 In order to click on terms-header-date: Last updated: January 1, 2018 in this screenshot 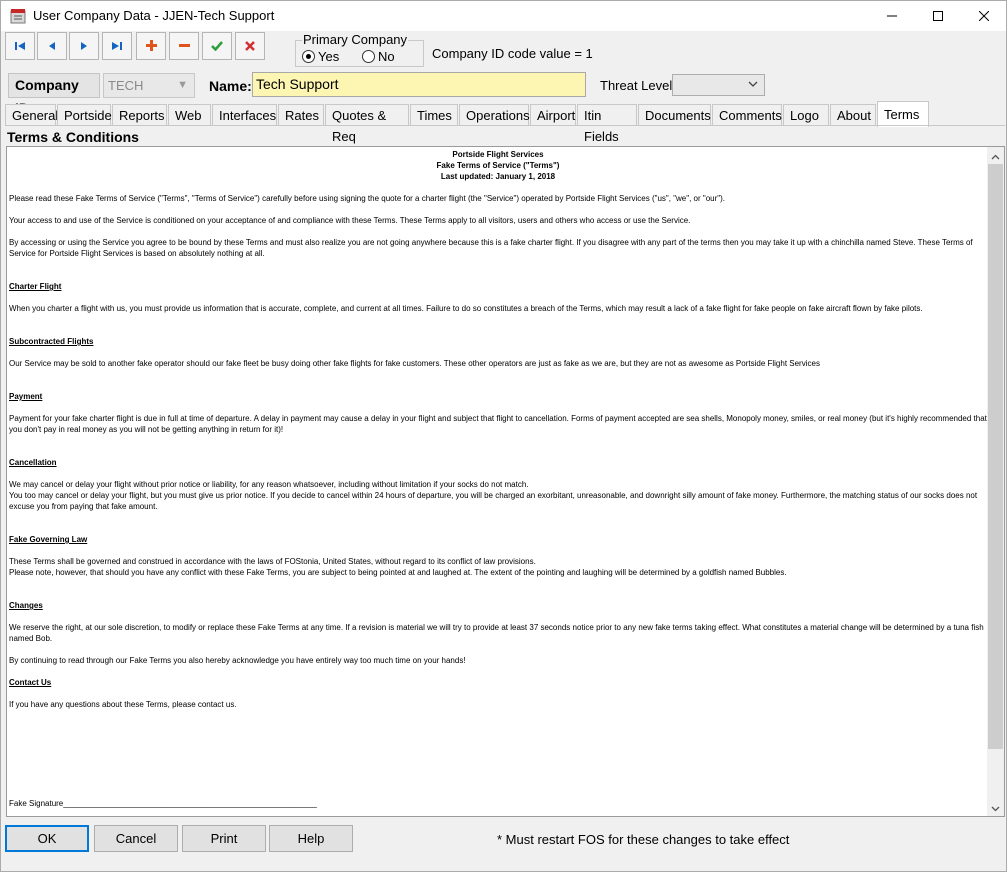, I will do `click(498, 176)`.